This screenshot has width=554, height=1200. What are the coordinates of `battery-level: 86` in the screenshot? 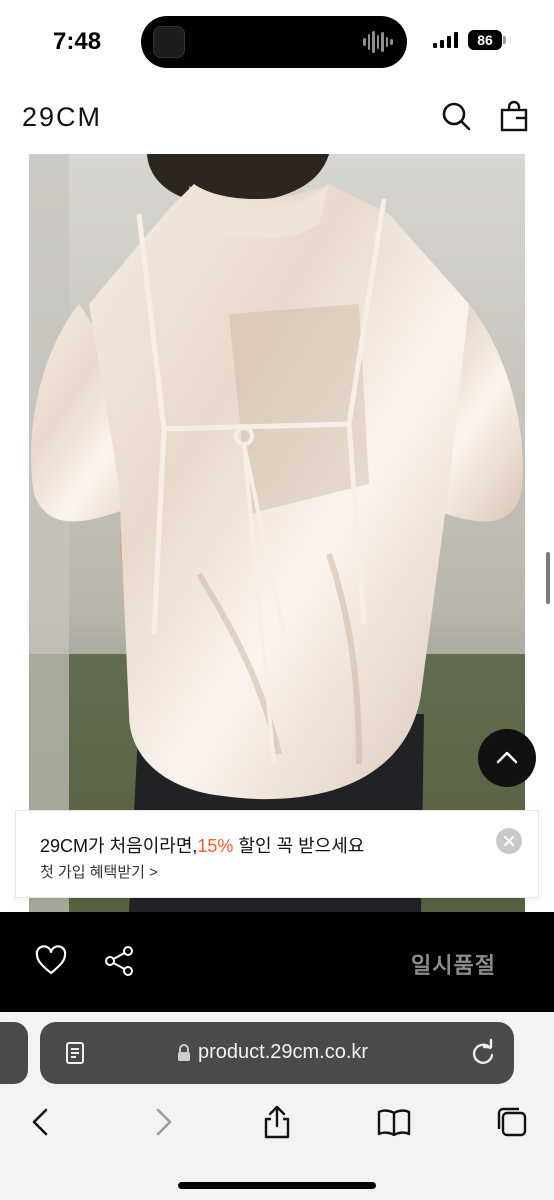 It's located at (485, 40).